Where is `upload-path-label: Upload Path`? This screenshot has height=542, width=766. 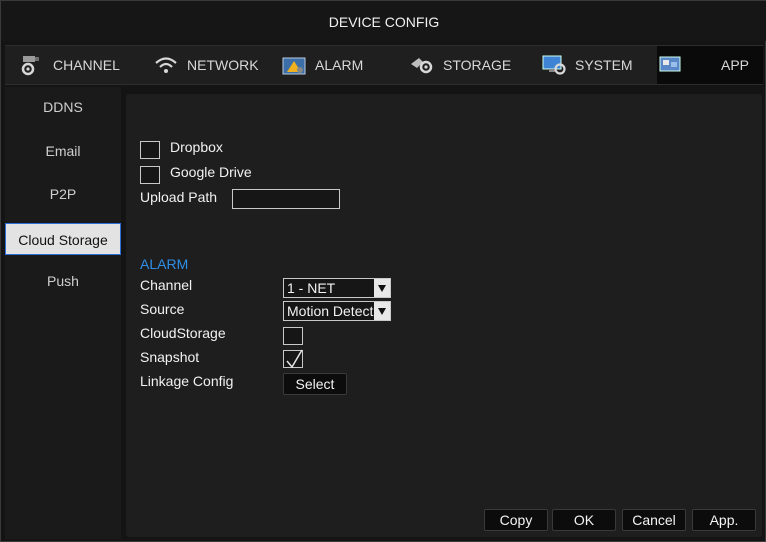 upload-path-label: Upload Path is located at coordinates (179, 197).